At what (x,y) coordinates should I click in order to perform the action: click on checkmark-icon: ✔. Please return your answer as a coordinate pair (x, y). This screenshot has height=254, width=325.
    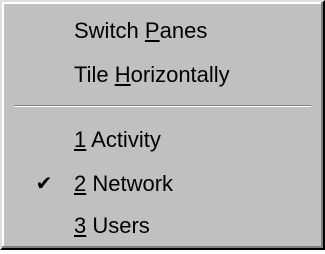
    Looking at the image, I should click on (44, 184).